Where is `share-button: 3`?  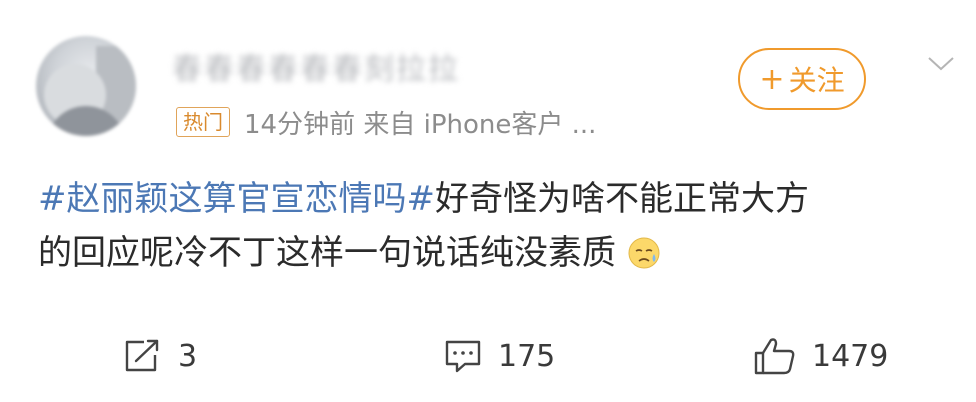 share-button: 3 is located at coordinates (159, 356).